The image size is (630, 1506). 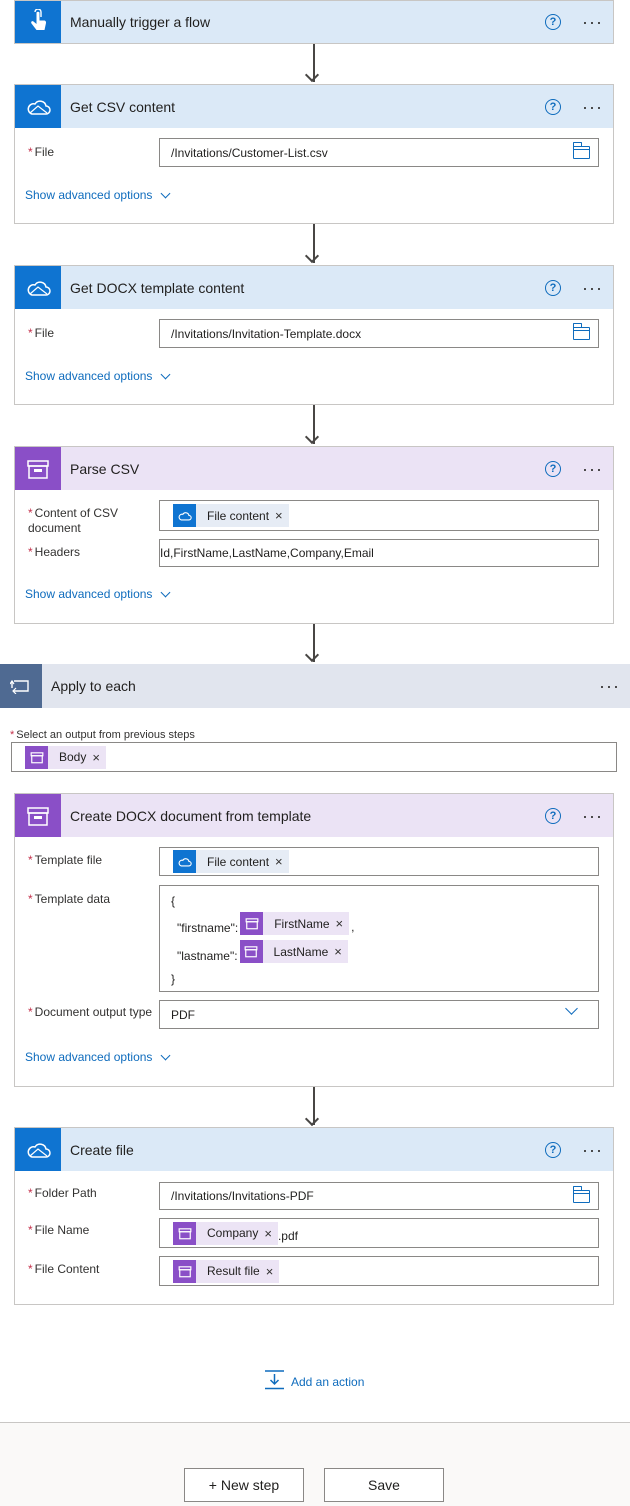 What do you see at coordinates (208, 927) in the screenshot?
I see `firstname-key: "firstname":` at bounding box center [208, 927].